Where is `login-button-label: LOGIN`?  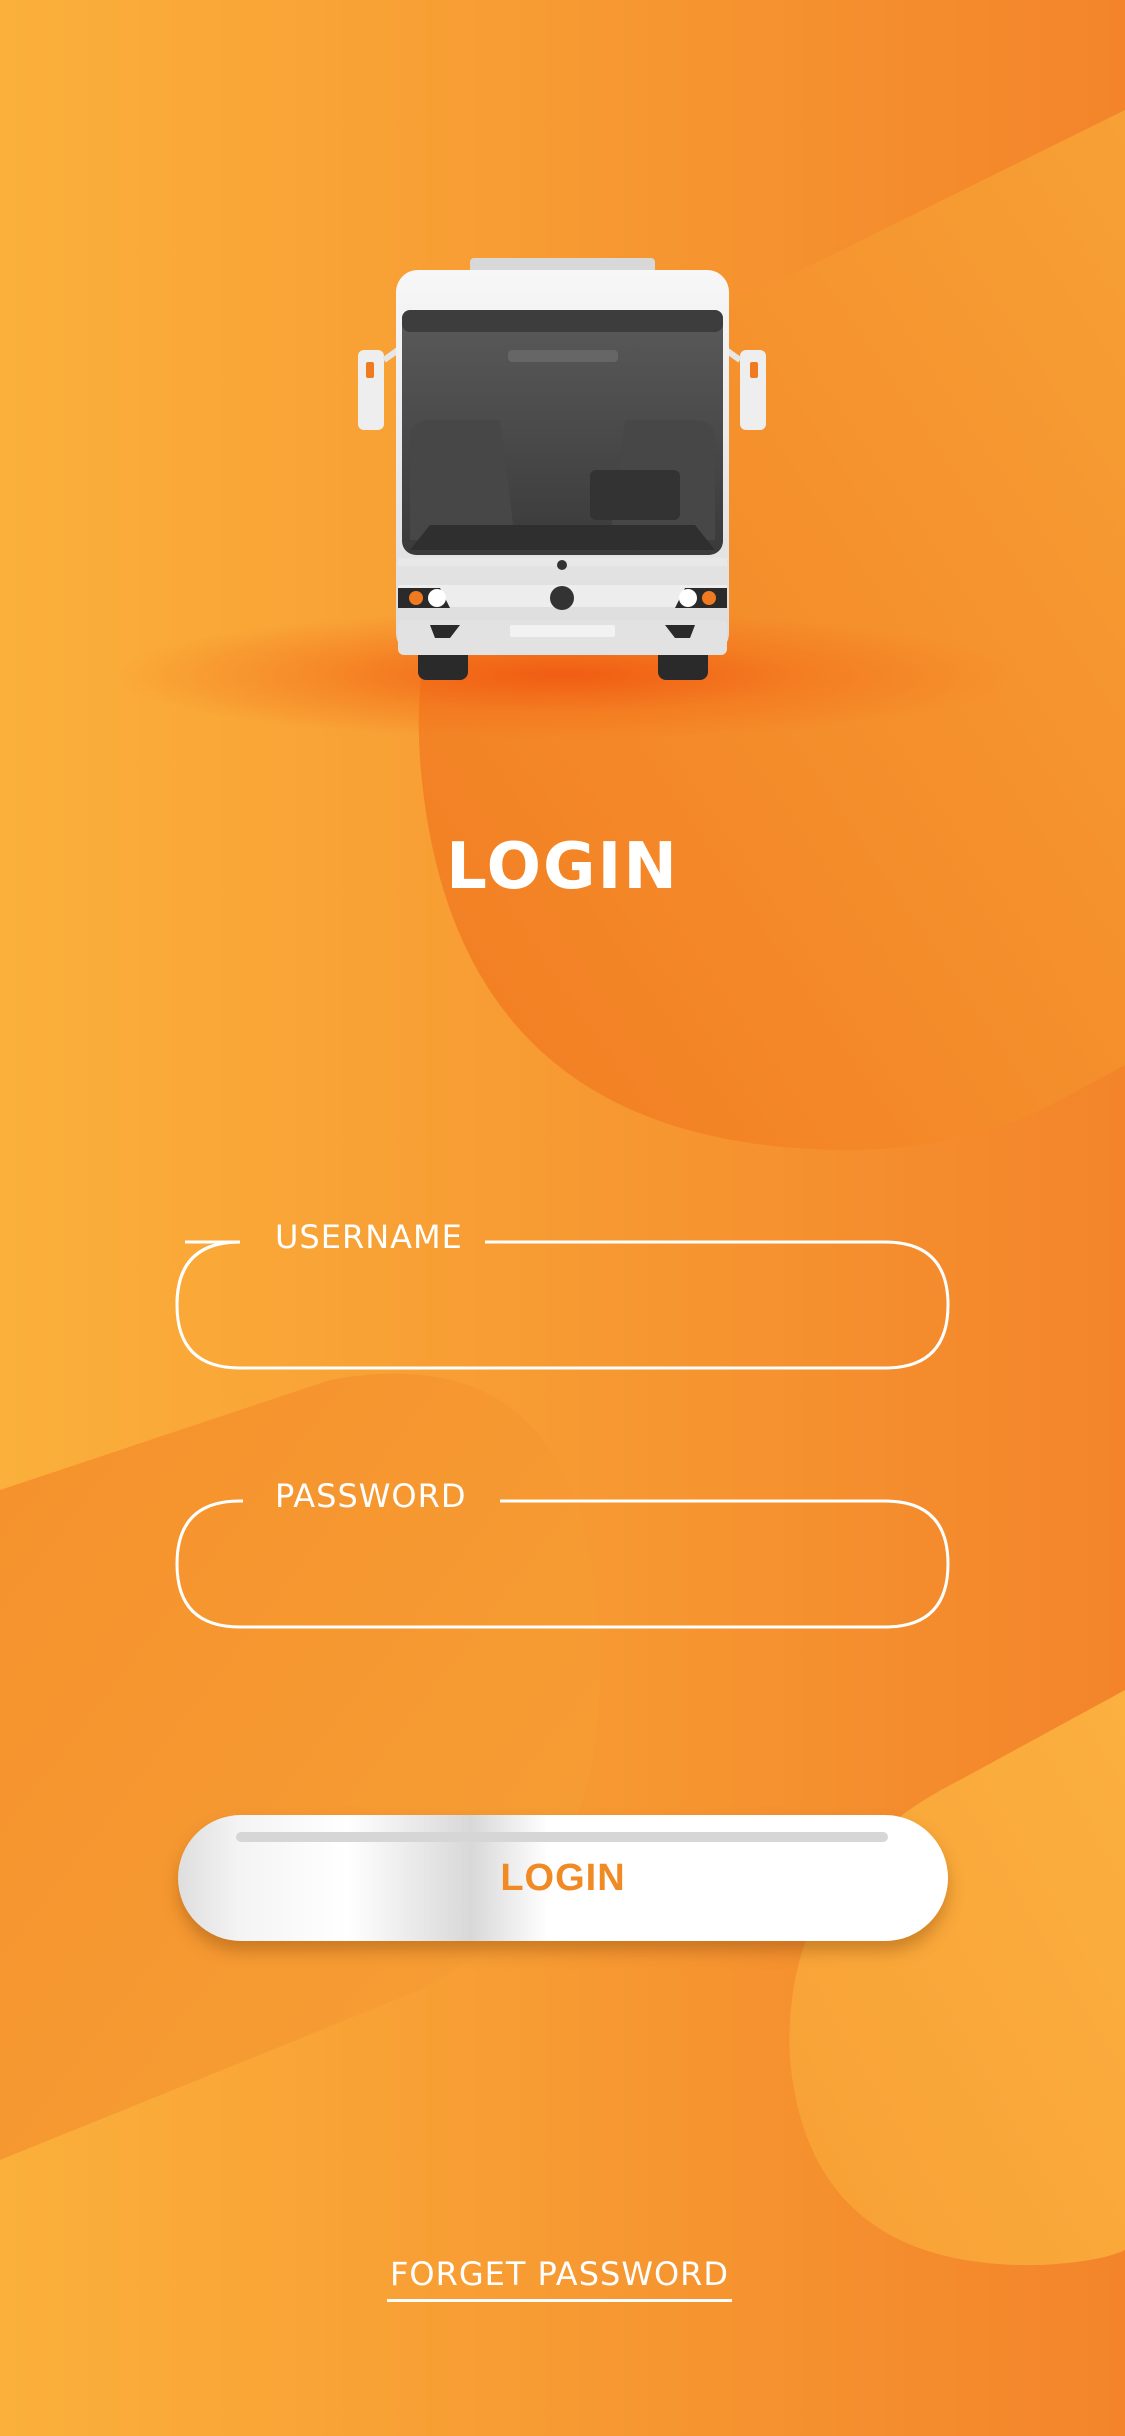
login-button-label: LOGIN is located at coordinates (563, 1878).